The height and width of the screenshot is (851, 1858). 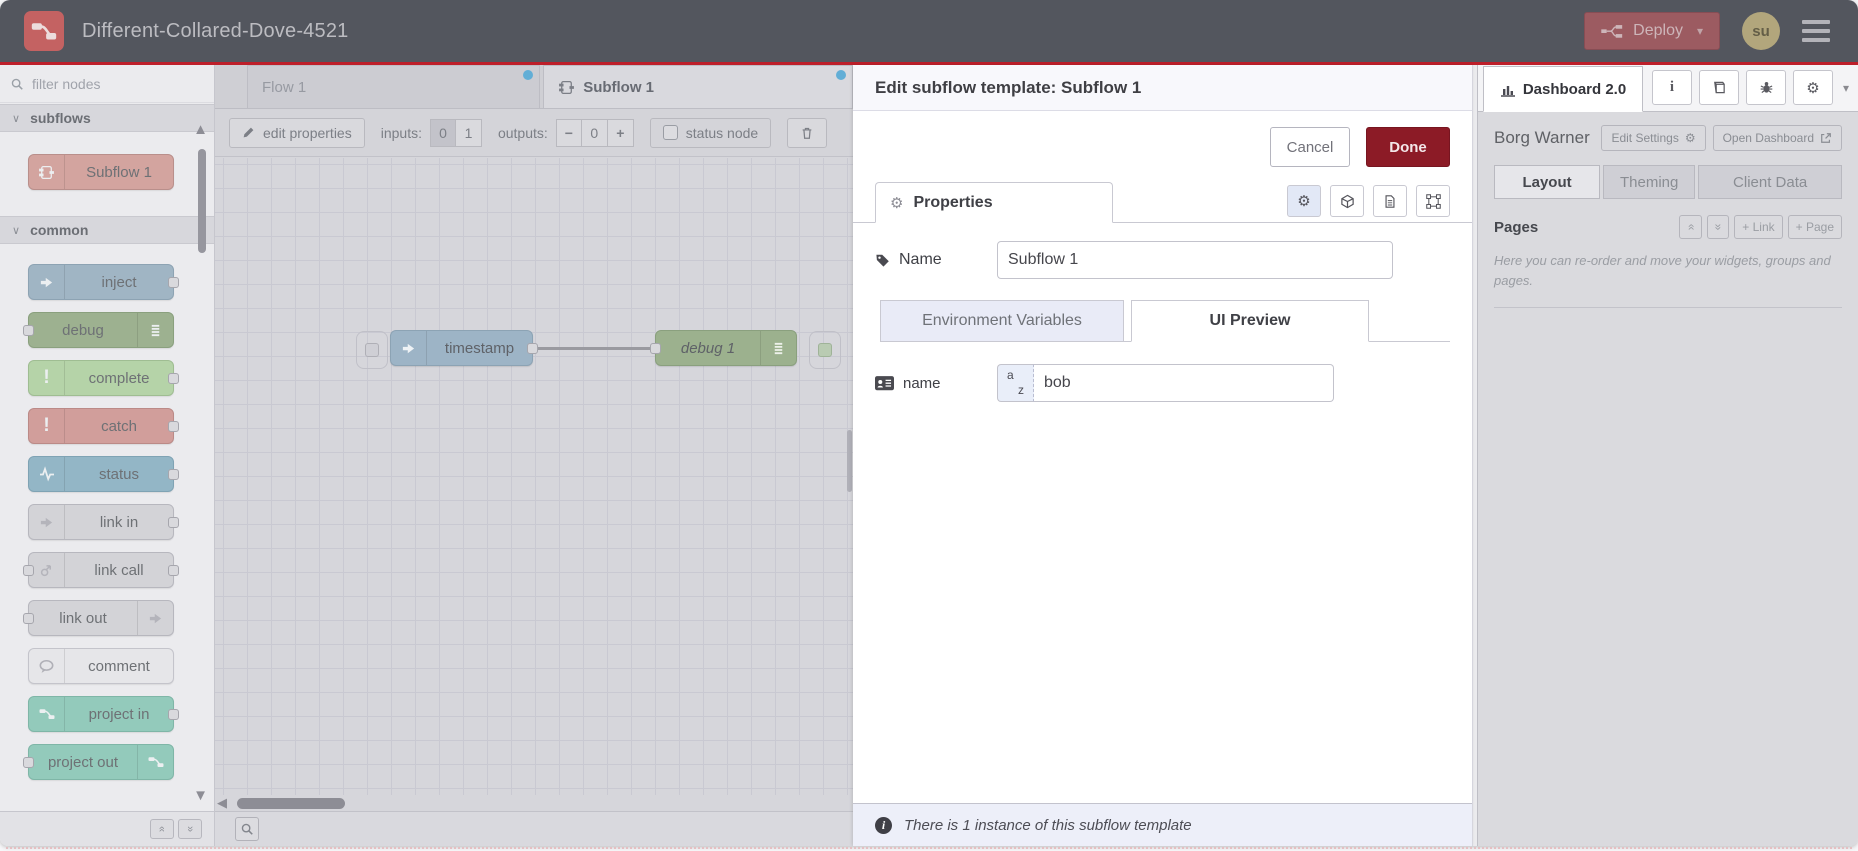 I want to click on filter-nodes-input, so click(x=112, y=83).